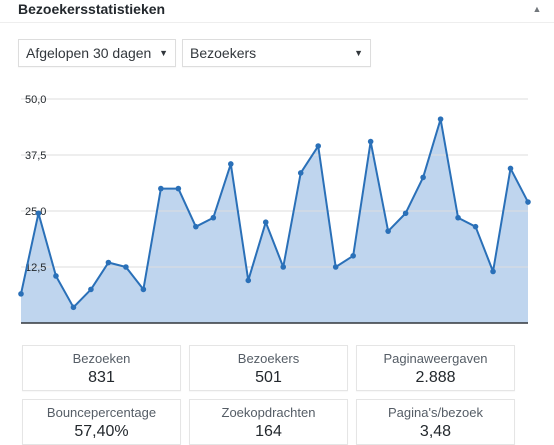 The image size is (554, 445). I want to click on stat-label: Zoekopdrachten, so click(268, 412).